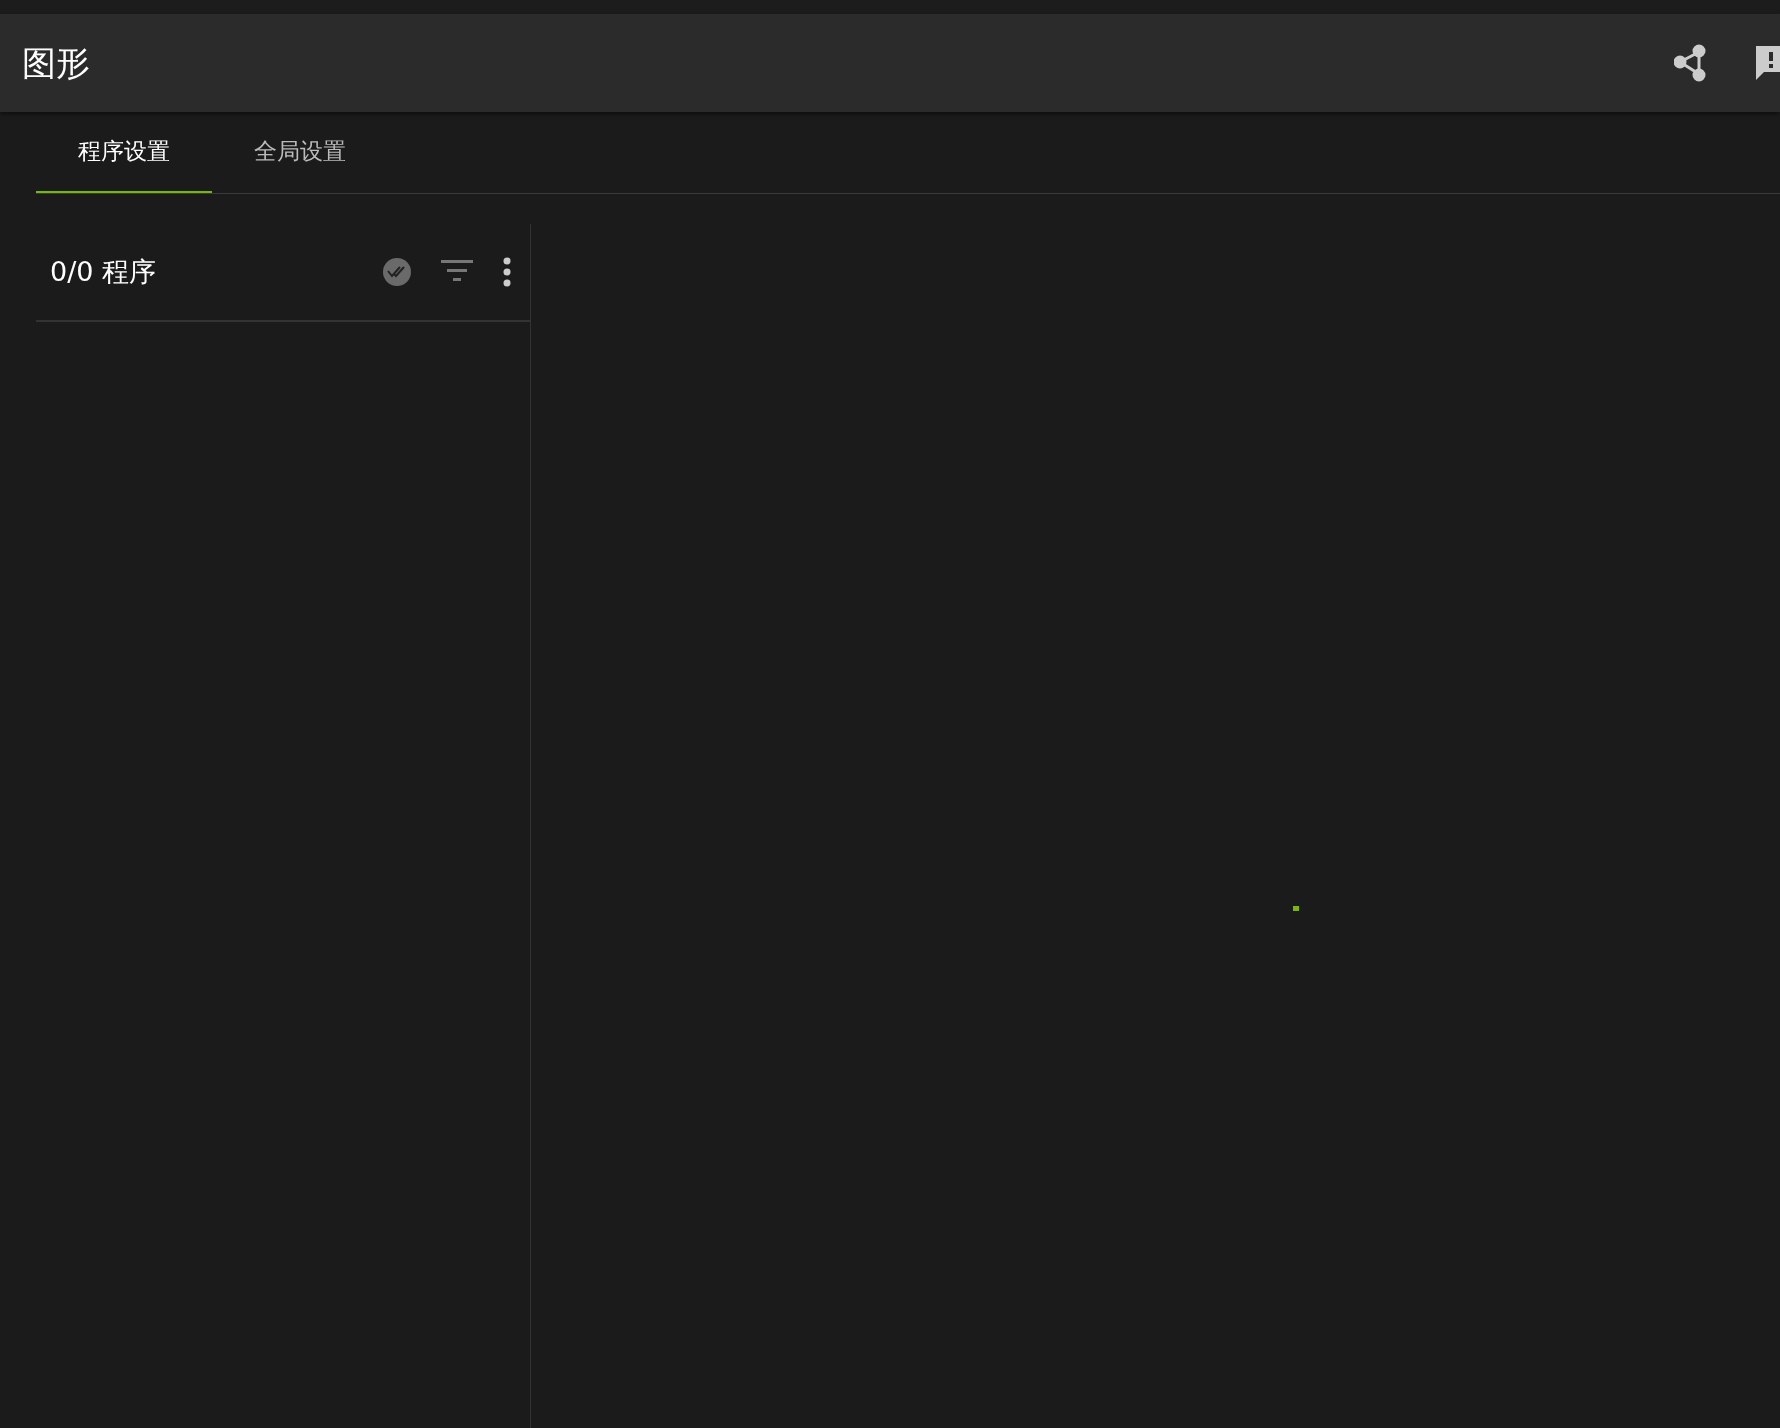  Describe the element at coordinates (507, 272) in the screenshot. I see `more-options-icon` at that location.